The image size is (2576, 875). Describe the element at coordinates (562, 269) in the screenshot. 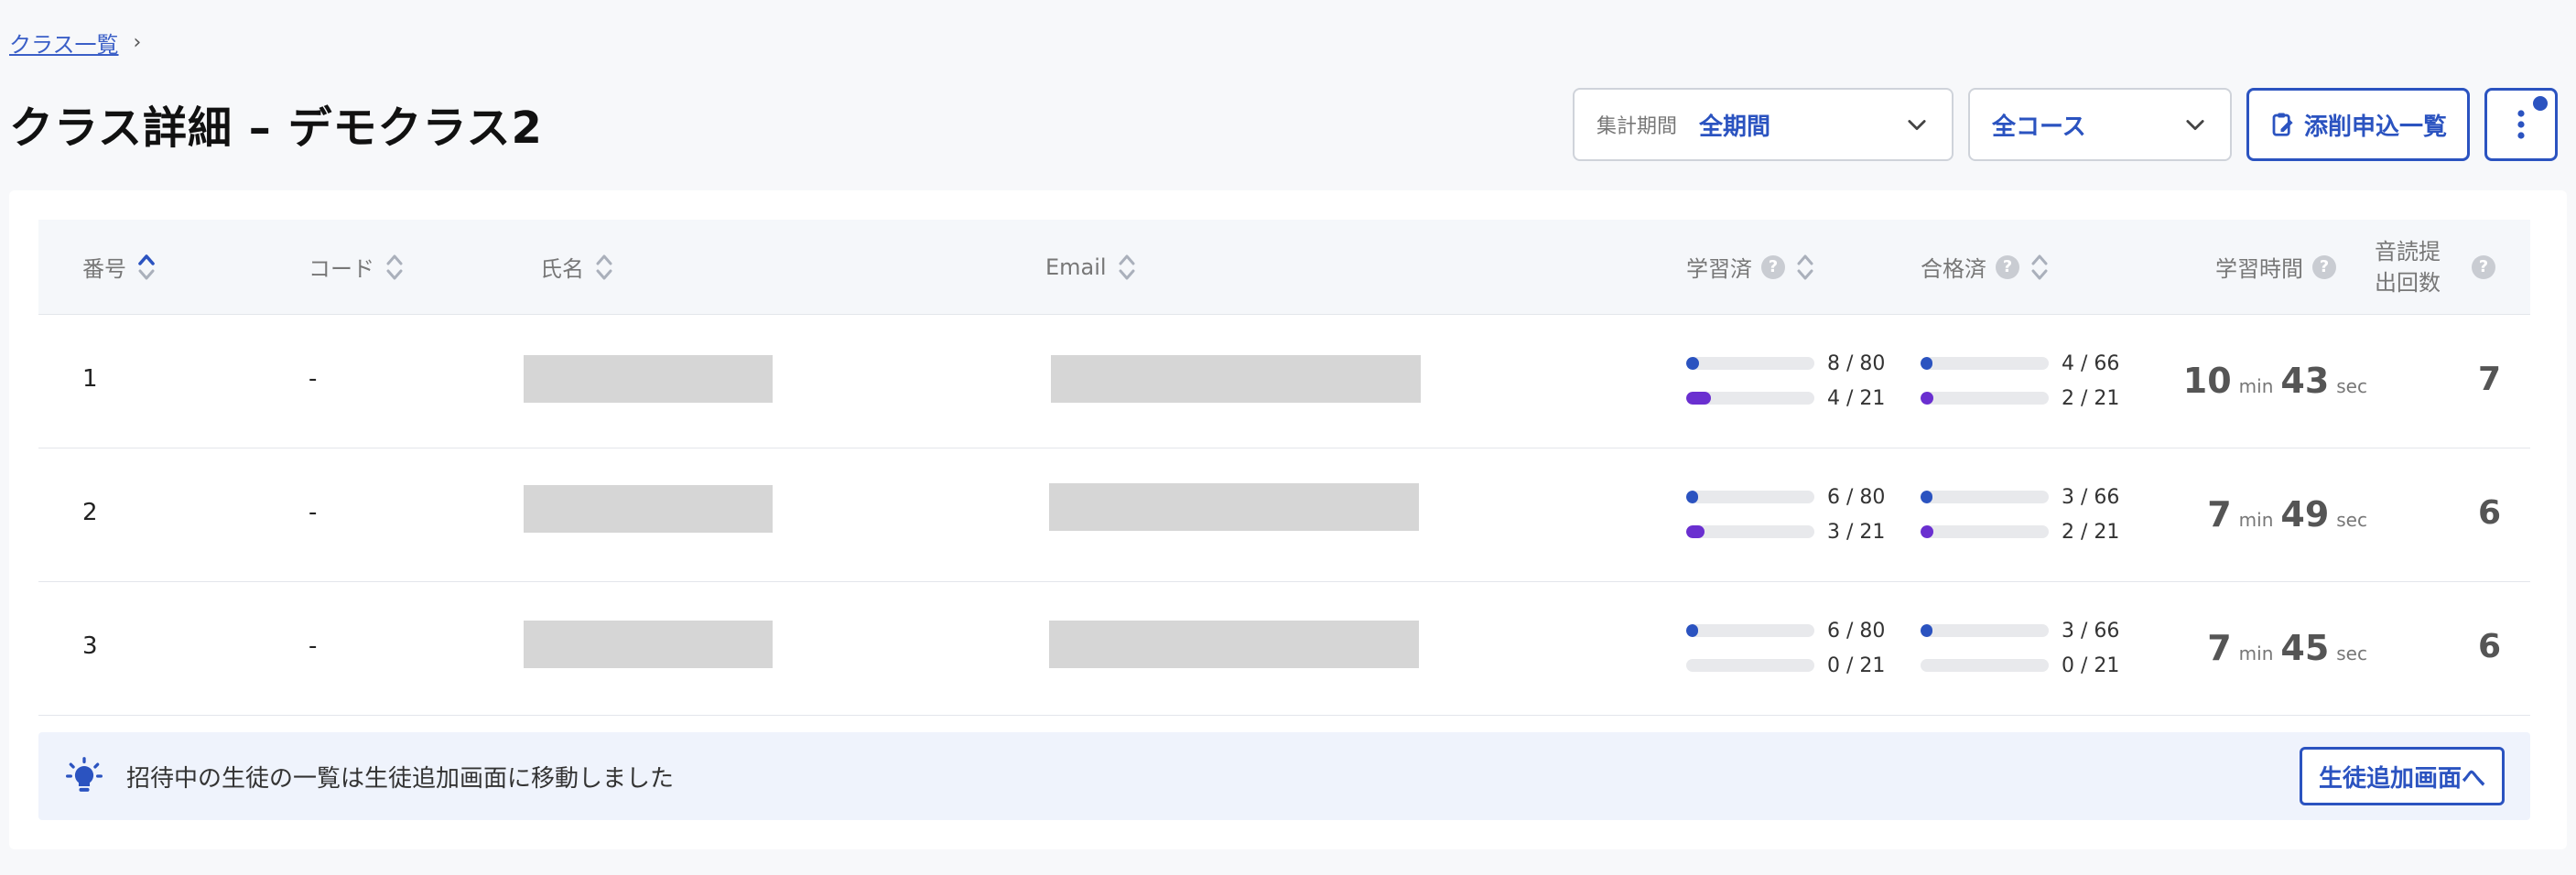

I see `header-name-label: 氏名` at that location.